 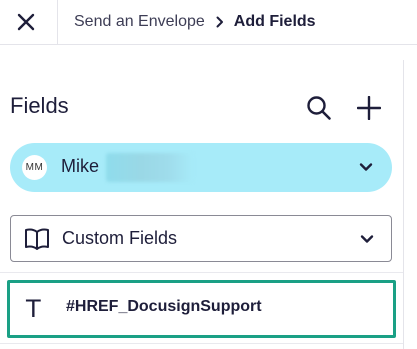 I want to click on text-field-icon: T, so click(x=33, y=309).